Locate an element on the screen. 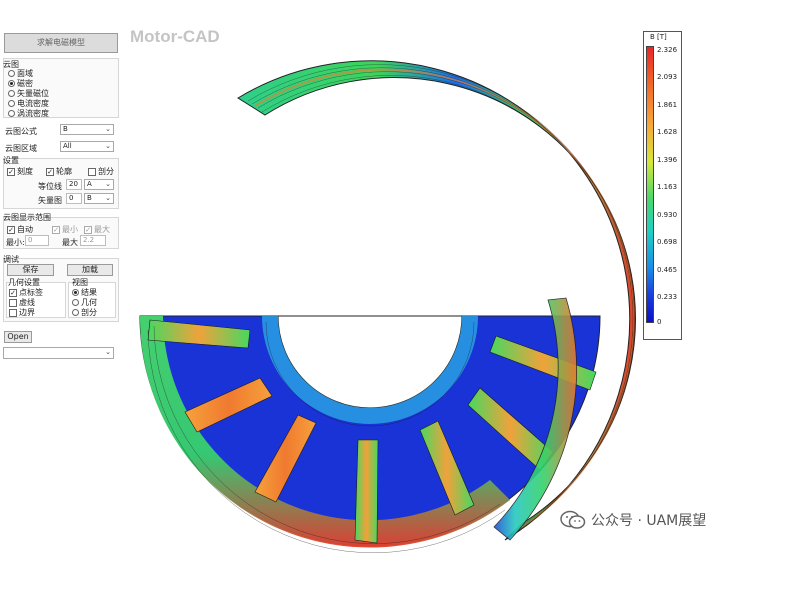 The height and width of the screenshot is (600, 800). colorbar-tick: 0.930 is located at coordinates (667, 215).